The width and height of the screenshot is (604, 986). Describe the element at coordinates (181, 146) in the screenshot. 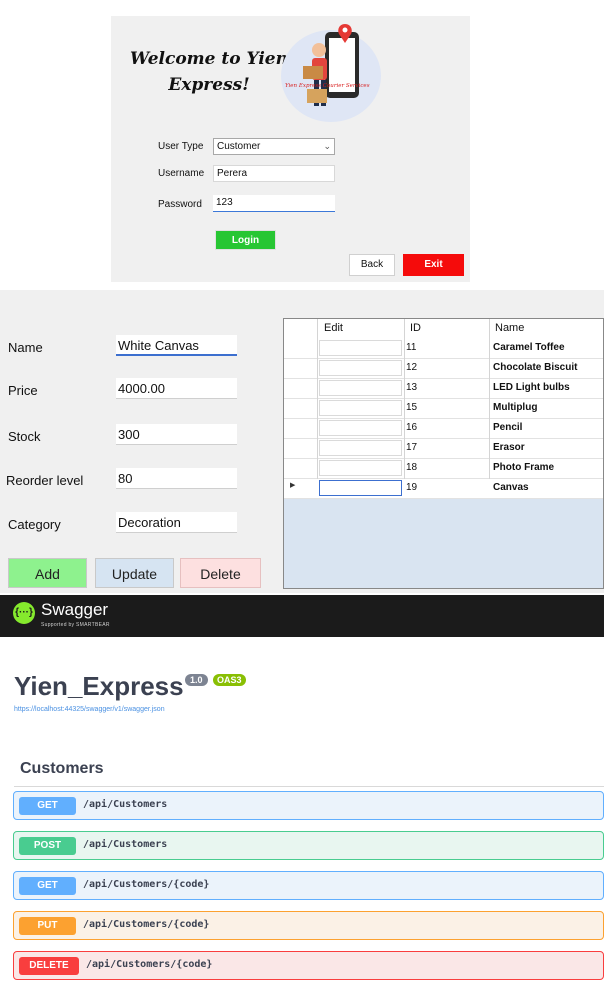

I see `usertype-label: User Type` at that location.